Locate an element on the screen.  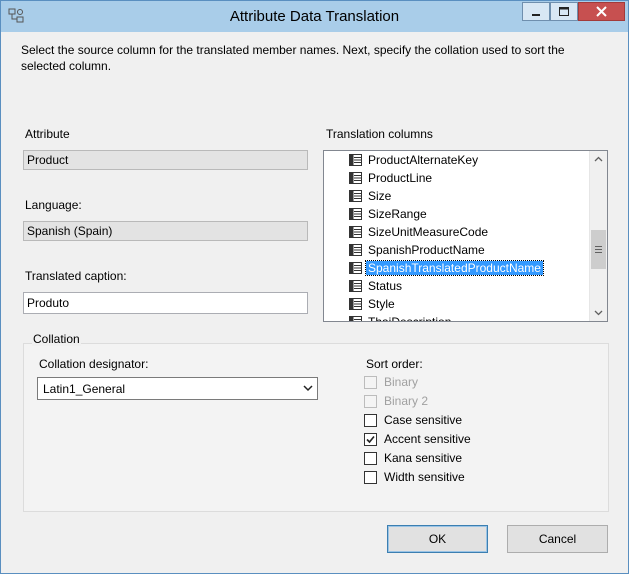
grip-icon is located at coordinates (598, 249).